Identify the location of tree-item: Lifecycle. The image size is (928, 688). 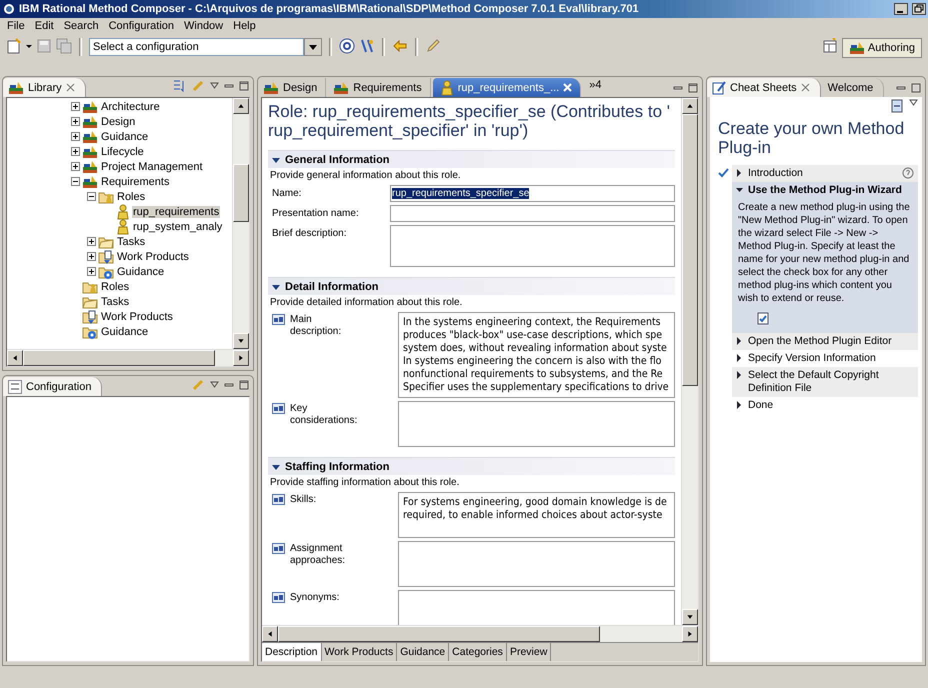
(122, 152).